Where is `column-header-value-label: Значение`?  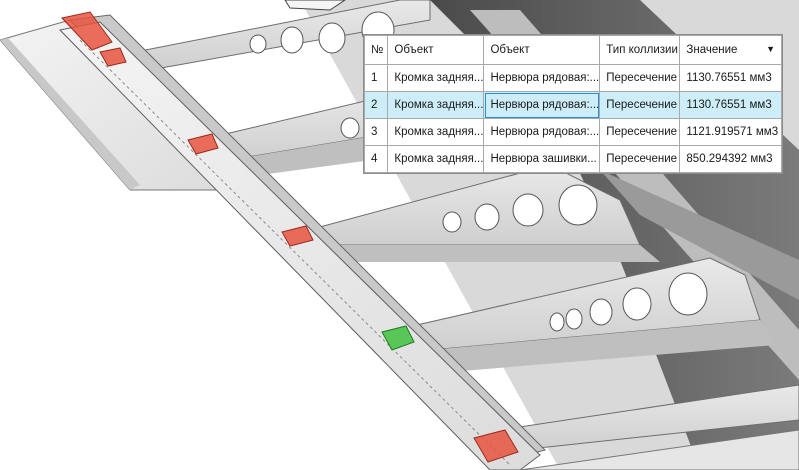
column-header-value-label: Значение is located at coordinates (712, 50).